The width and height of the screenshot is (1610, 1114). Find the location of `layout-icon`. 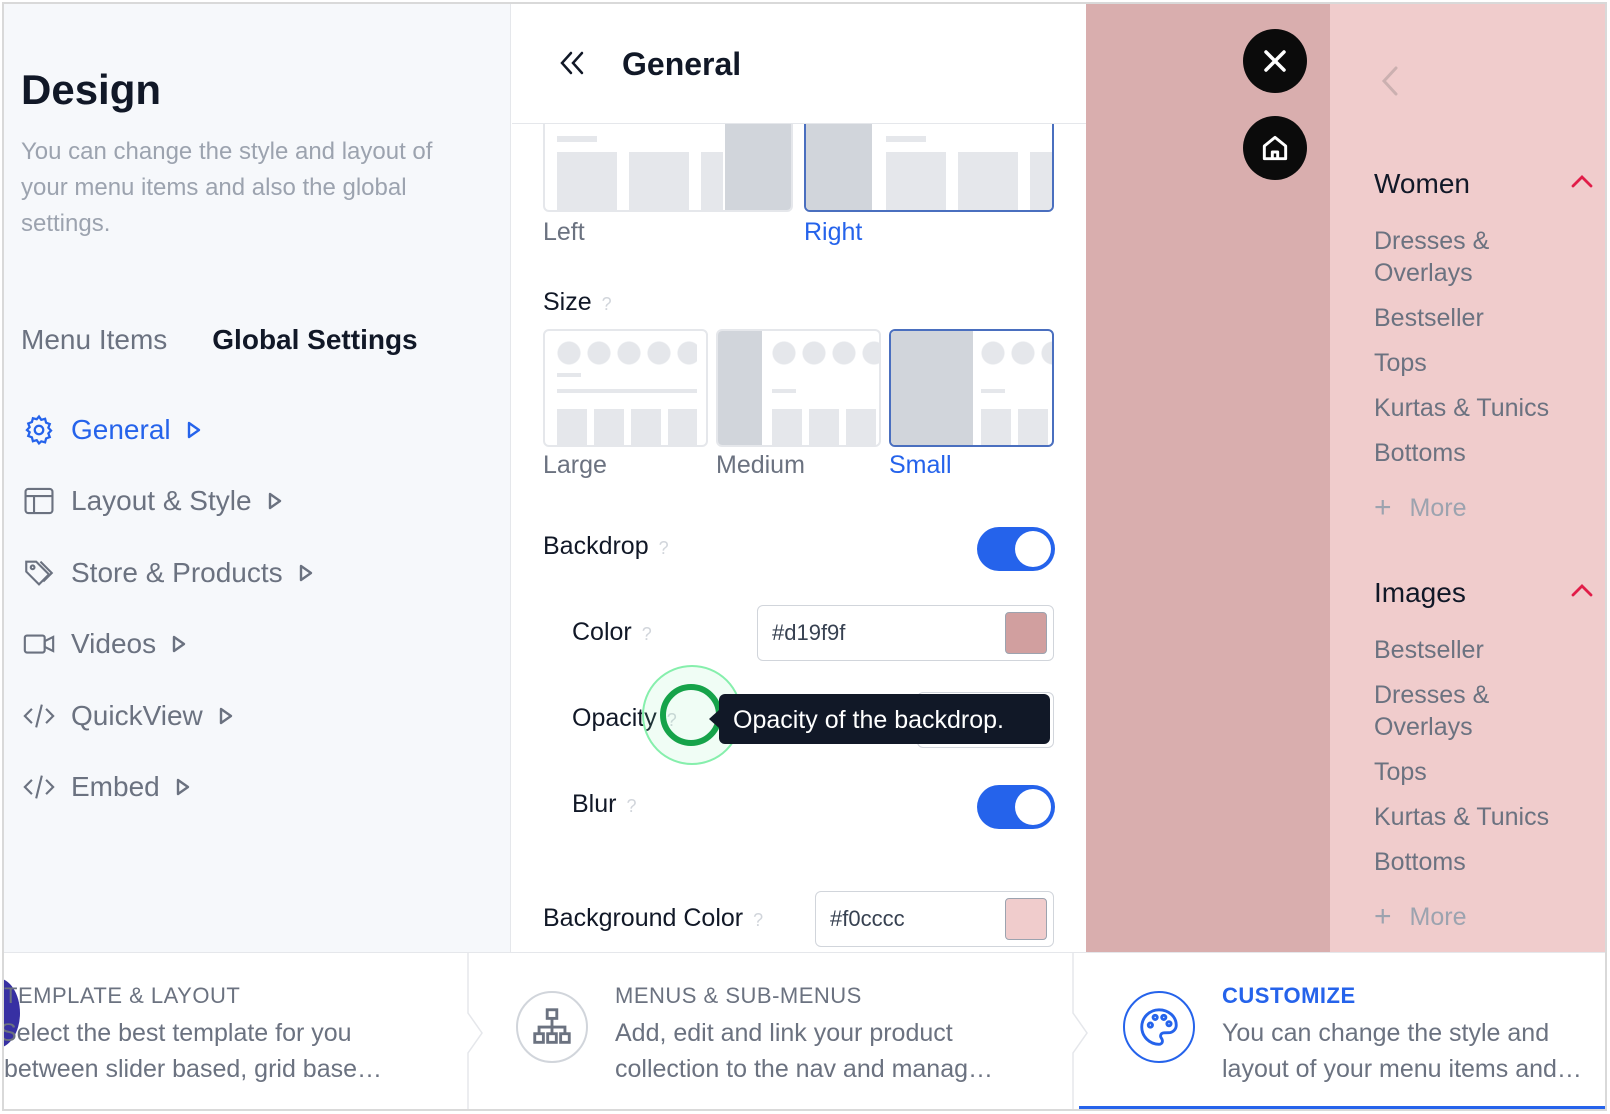

layout-icon is located at coordinates (39, 501).